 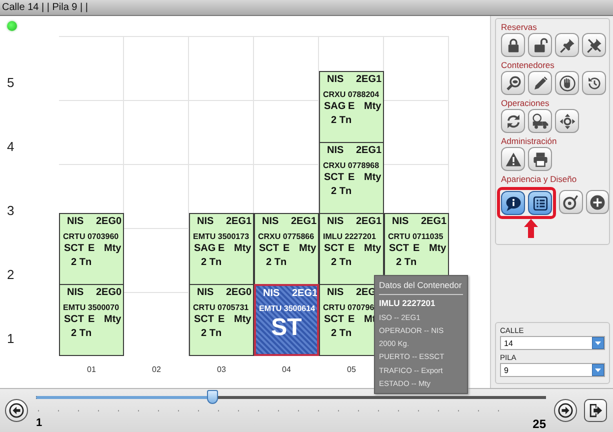 I want to click on container-block: NIS 2EG0 CRTU 0705731 SCT E Mty 2 Tn, so click(x=221, y=320).